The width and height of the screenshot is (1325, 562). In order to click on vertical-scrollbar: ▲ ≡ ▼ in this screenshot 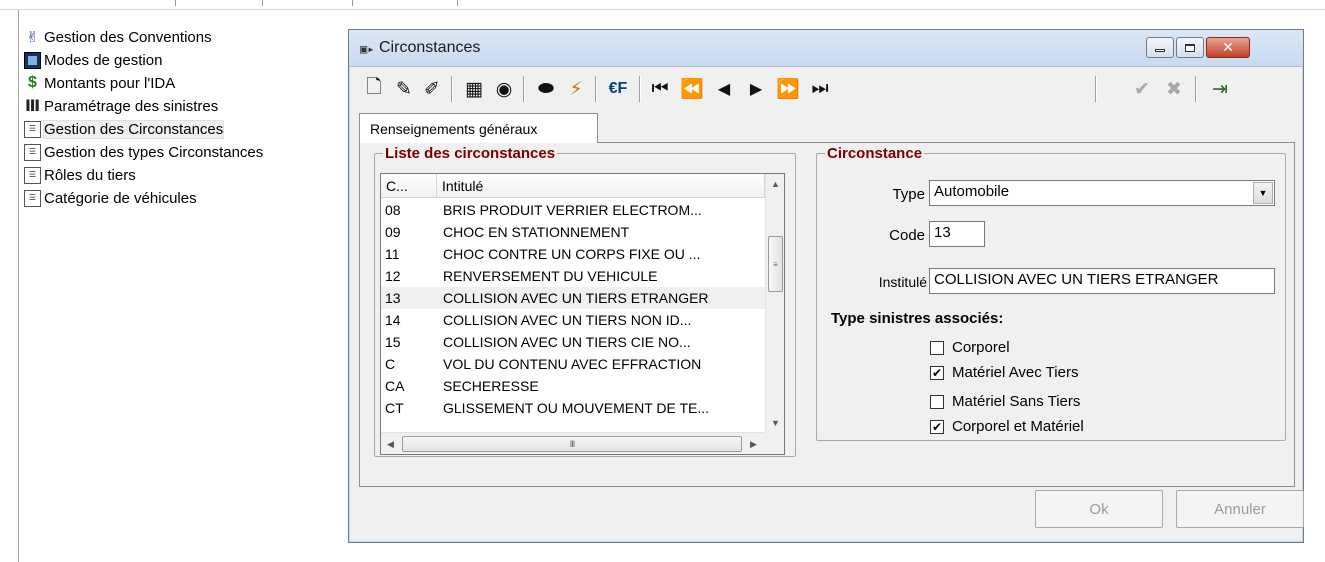, I will do `click(774, 303)`.